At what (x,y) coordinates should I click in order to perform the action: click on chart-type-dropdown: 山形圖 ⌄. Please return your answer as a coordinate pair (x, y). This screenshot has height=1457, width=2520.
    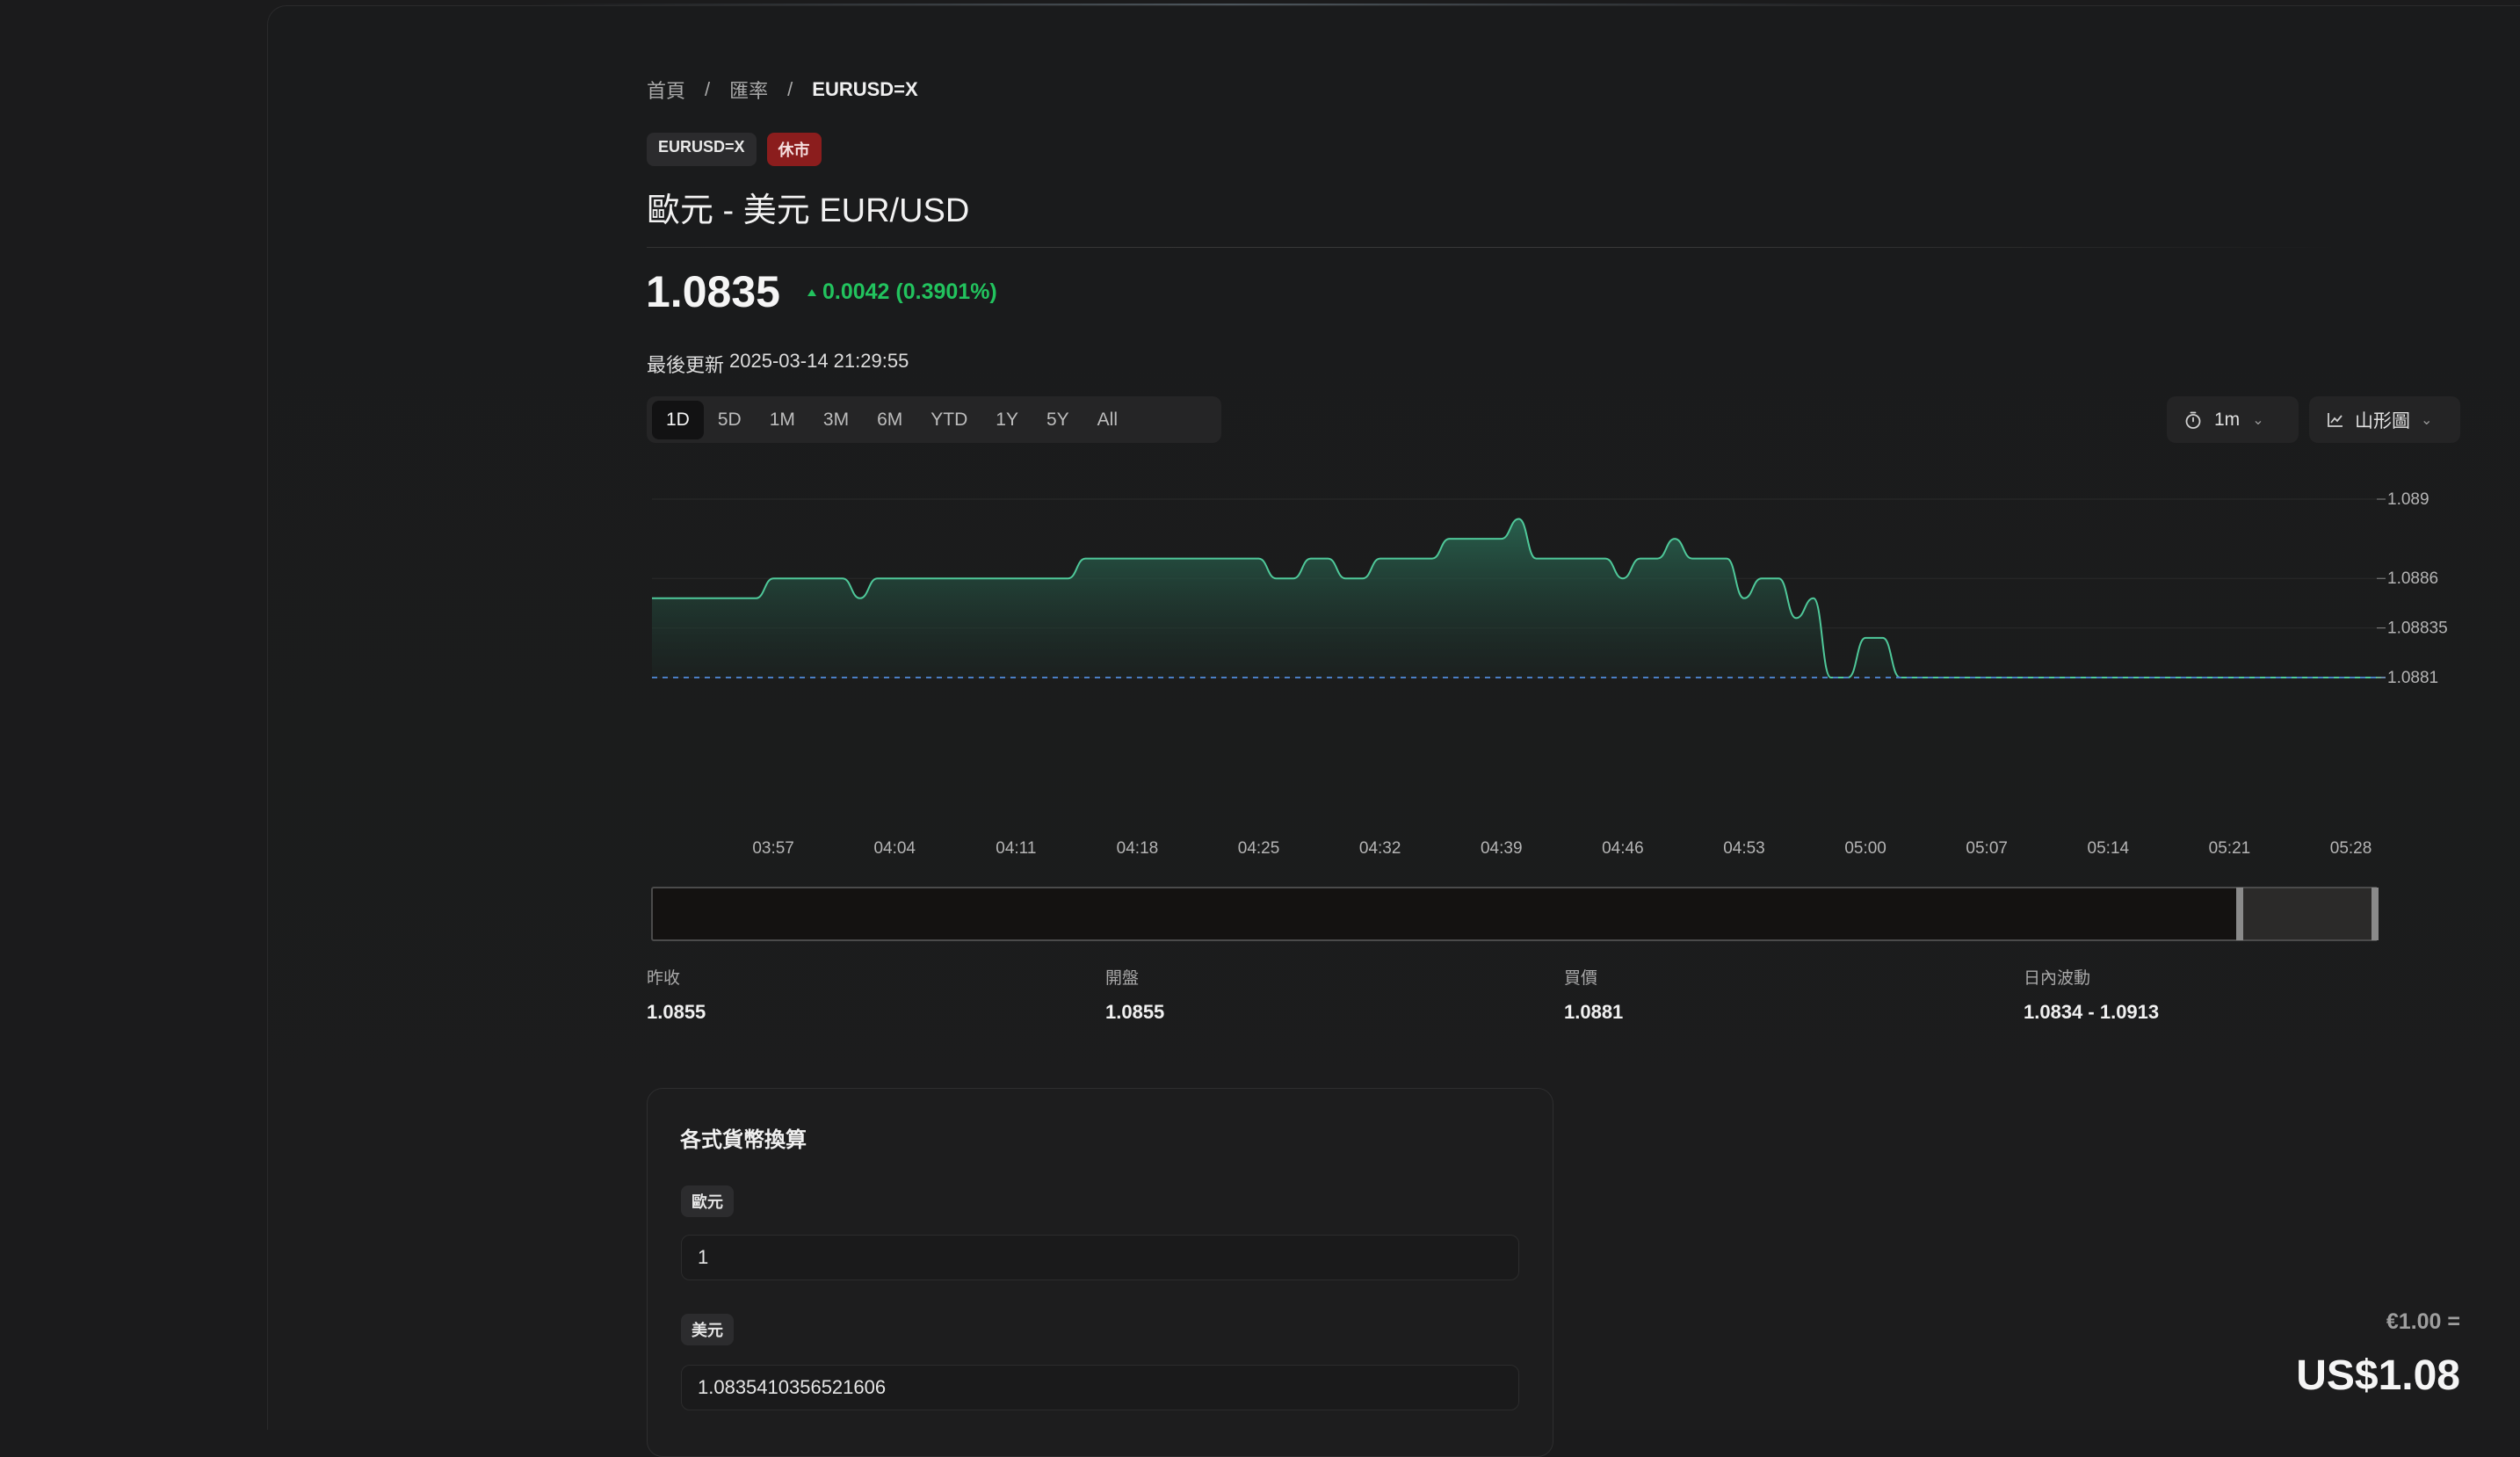
    Looking at the image, I should click on (2384, 419).